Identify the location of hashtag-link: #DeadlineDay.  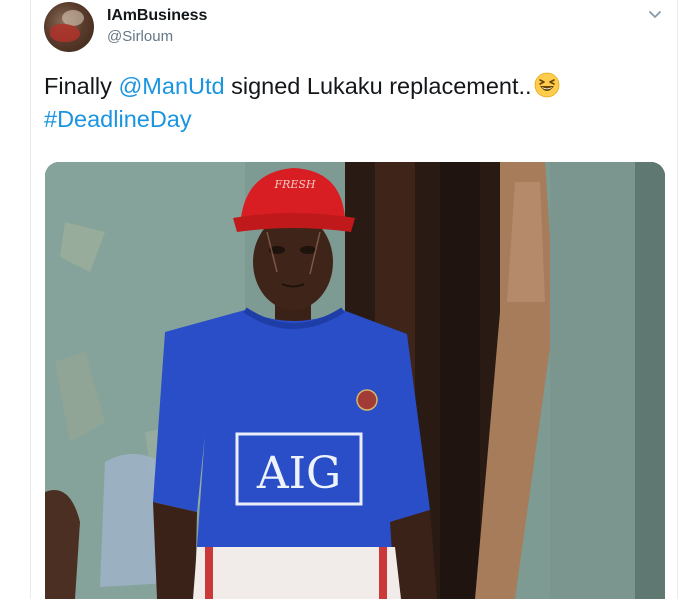
(118, 119).